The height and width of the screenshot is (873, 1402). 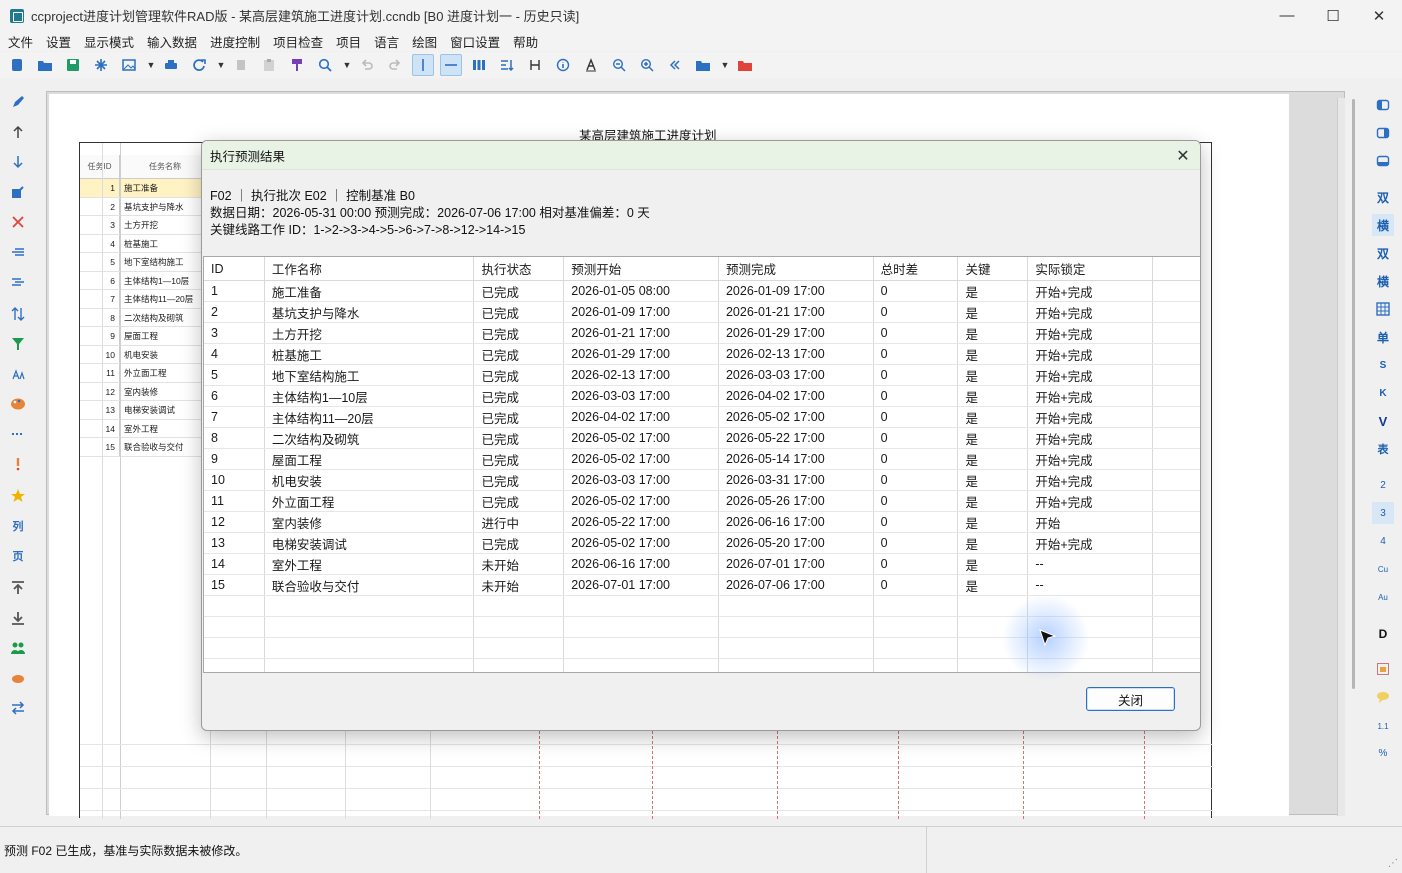 What do you see at coordinates (423, 65) in the screenshot?
I see `vertical-line-icon` at bounding box center [423, 65].